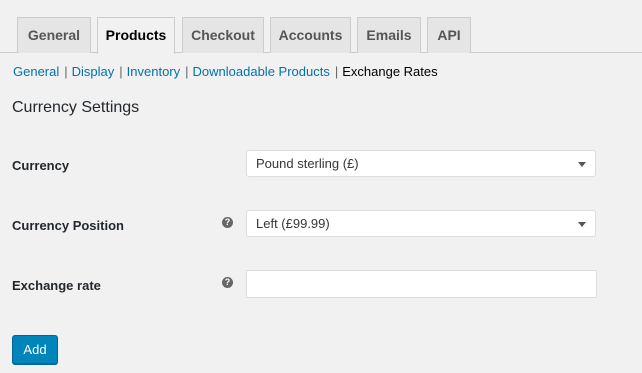  What do you see at coordinates (390, 71) in the screenshot?
I see `subnav-current-exchange-rates: Exchange Rates` at bounding box center [390, 71].